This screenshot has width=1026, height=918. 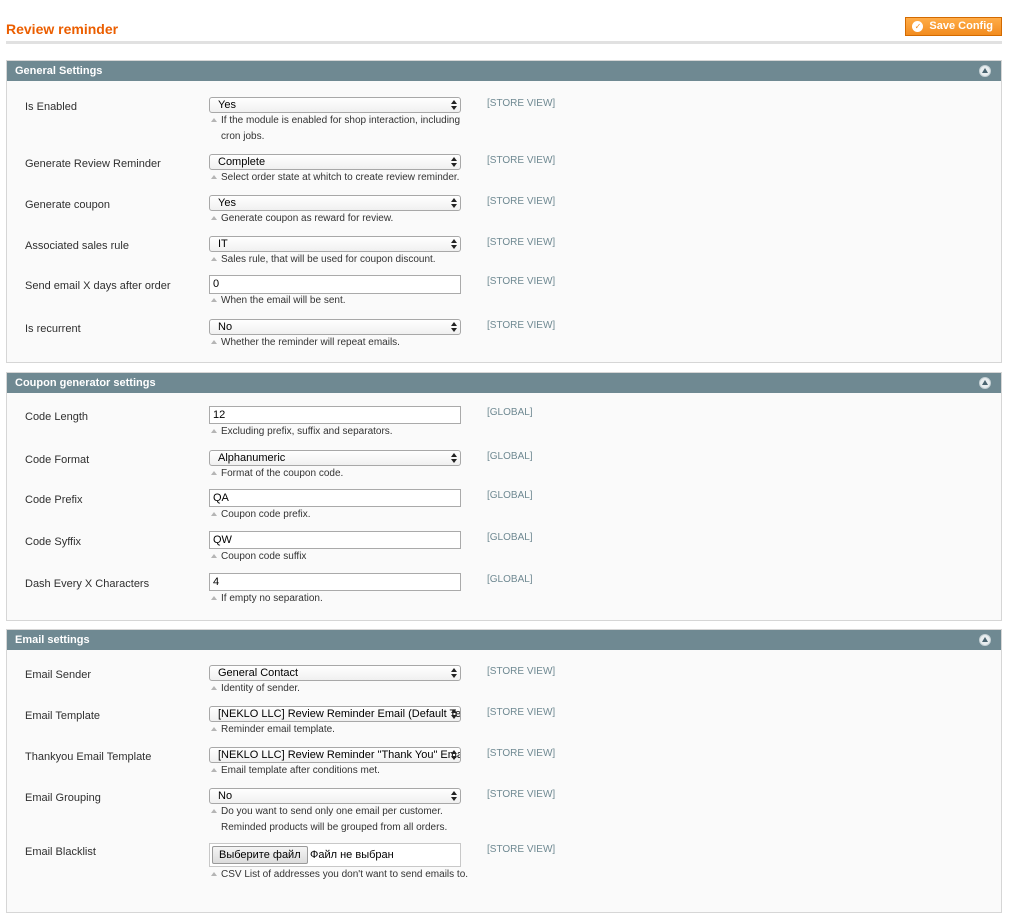 What do you see at coordinates (504, 640) in the screenshot?
I see `section-header-email: Email settings` at bounding box center [504, 640].